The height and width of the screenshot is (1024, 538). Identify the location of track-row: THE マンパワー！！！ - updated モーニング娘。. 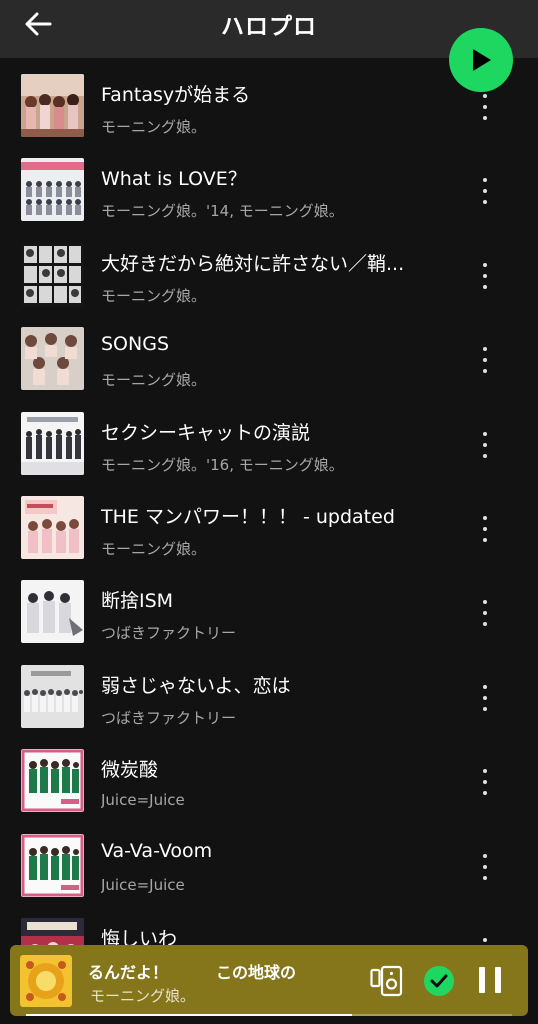
(269, 530).